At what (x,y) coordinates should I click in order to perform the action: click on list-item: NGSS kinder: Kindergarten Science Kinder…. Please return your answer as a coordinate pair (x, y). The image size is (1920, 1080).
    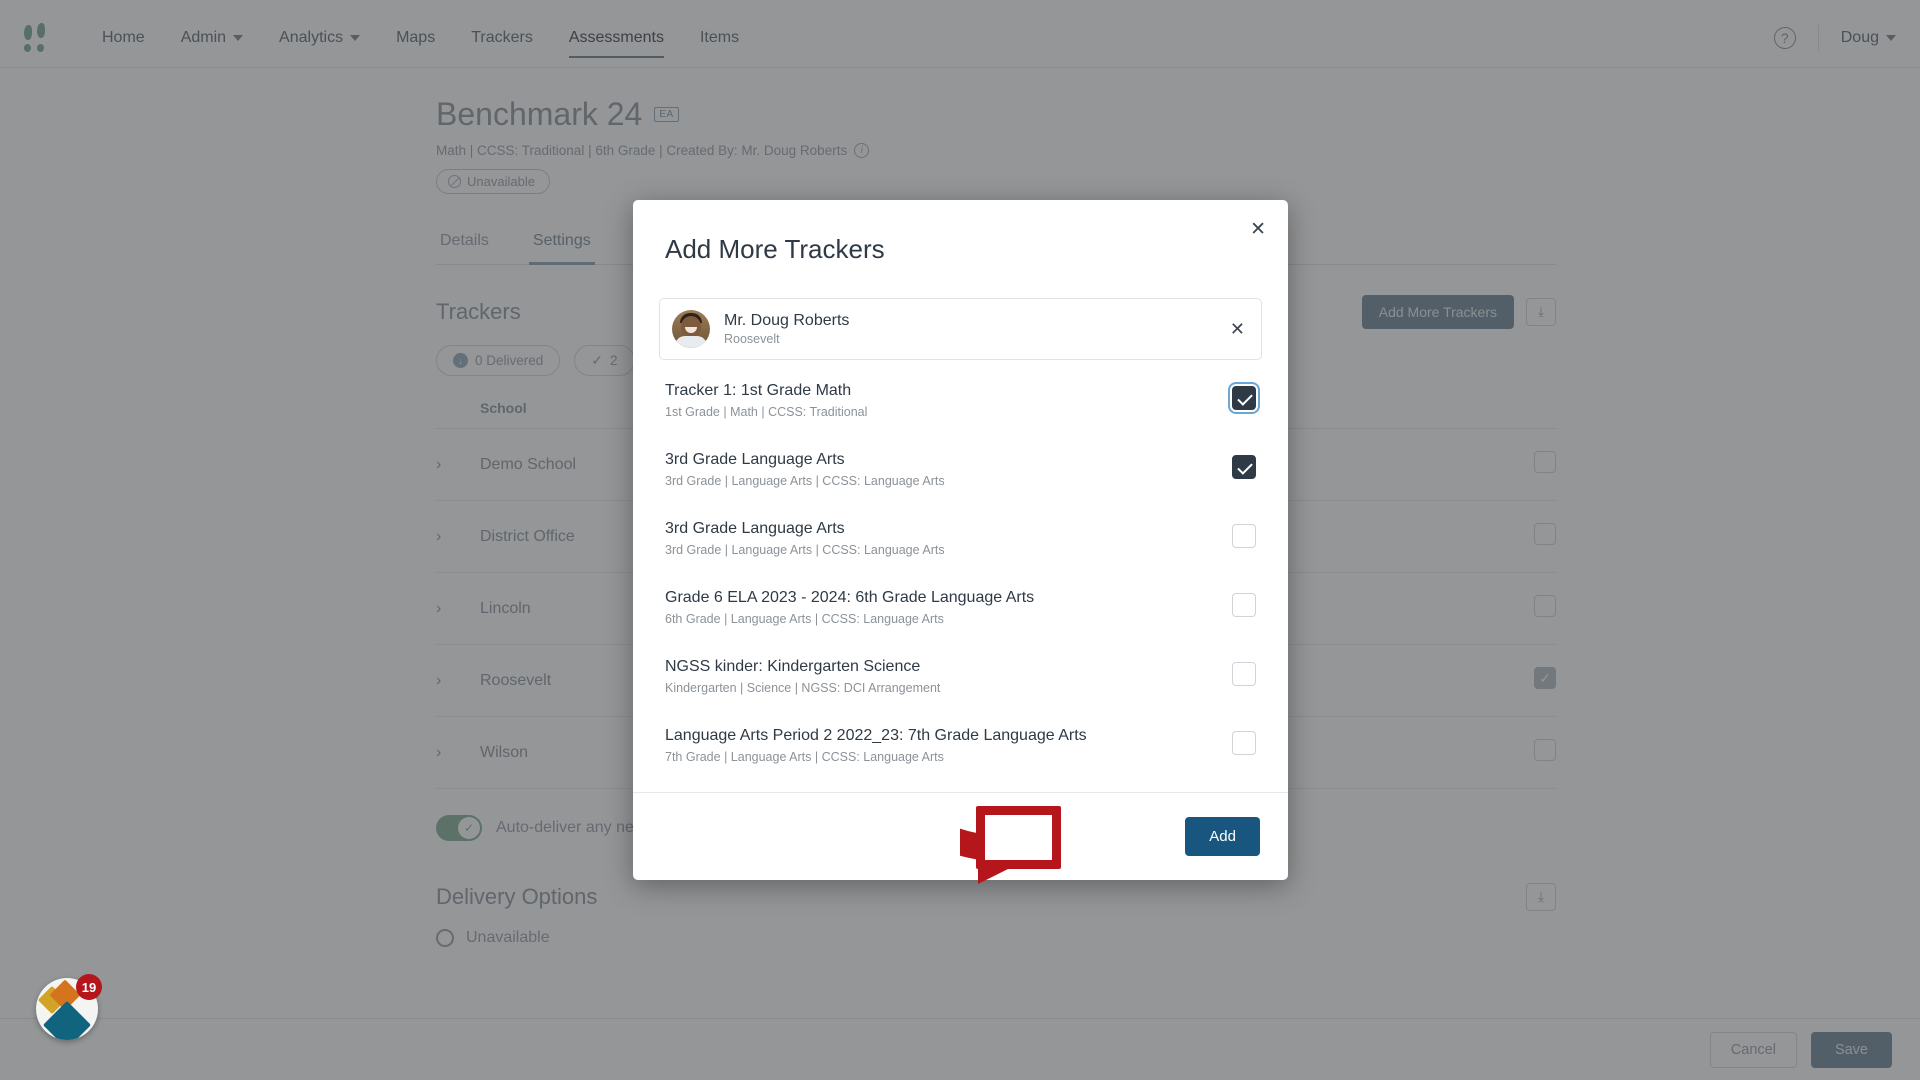
    Looking at the image, I should click on (960, 676).